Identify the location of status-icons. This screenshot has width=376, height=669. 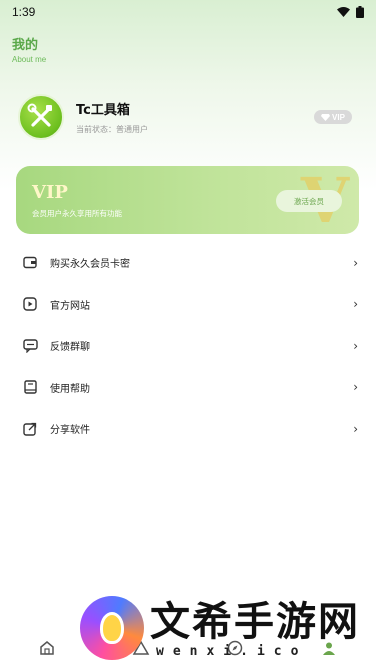
(350, 12).